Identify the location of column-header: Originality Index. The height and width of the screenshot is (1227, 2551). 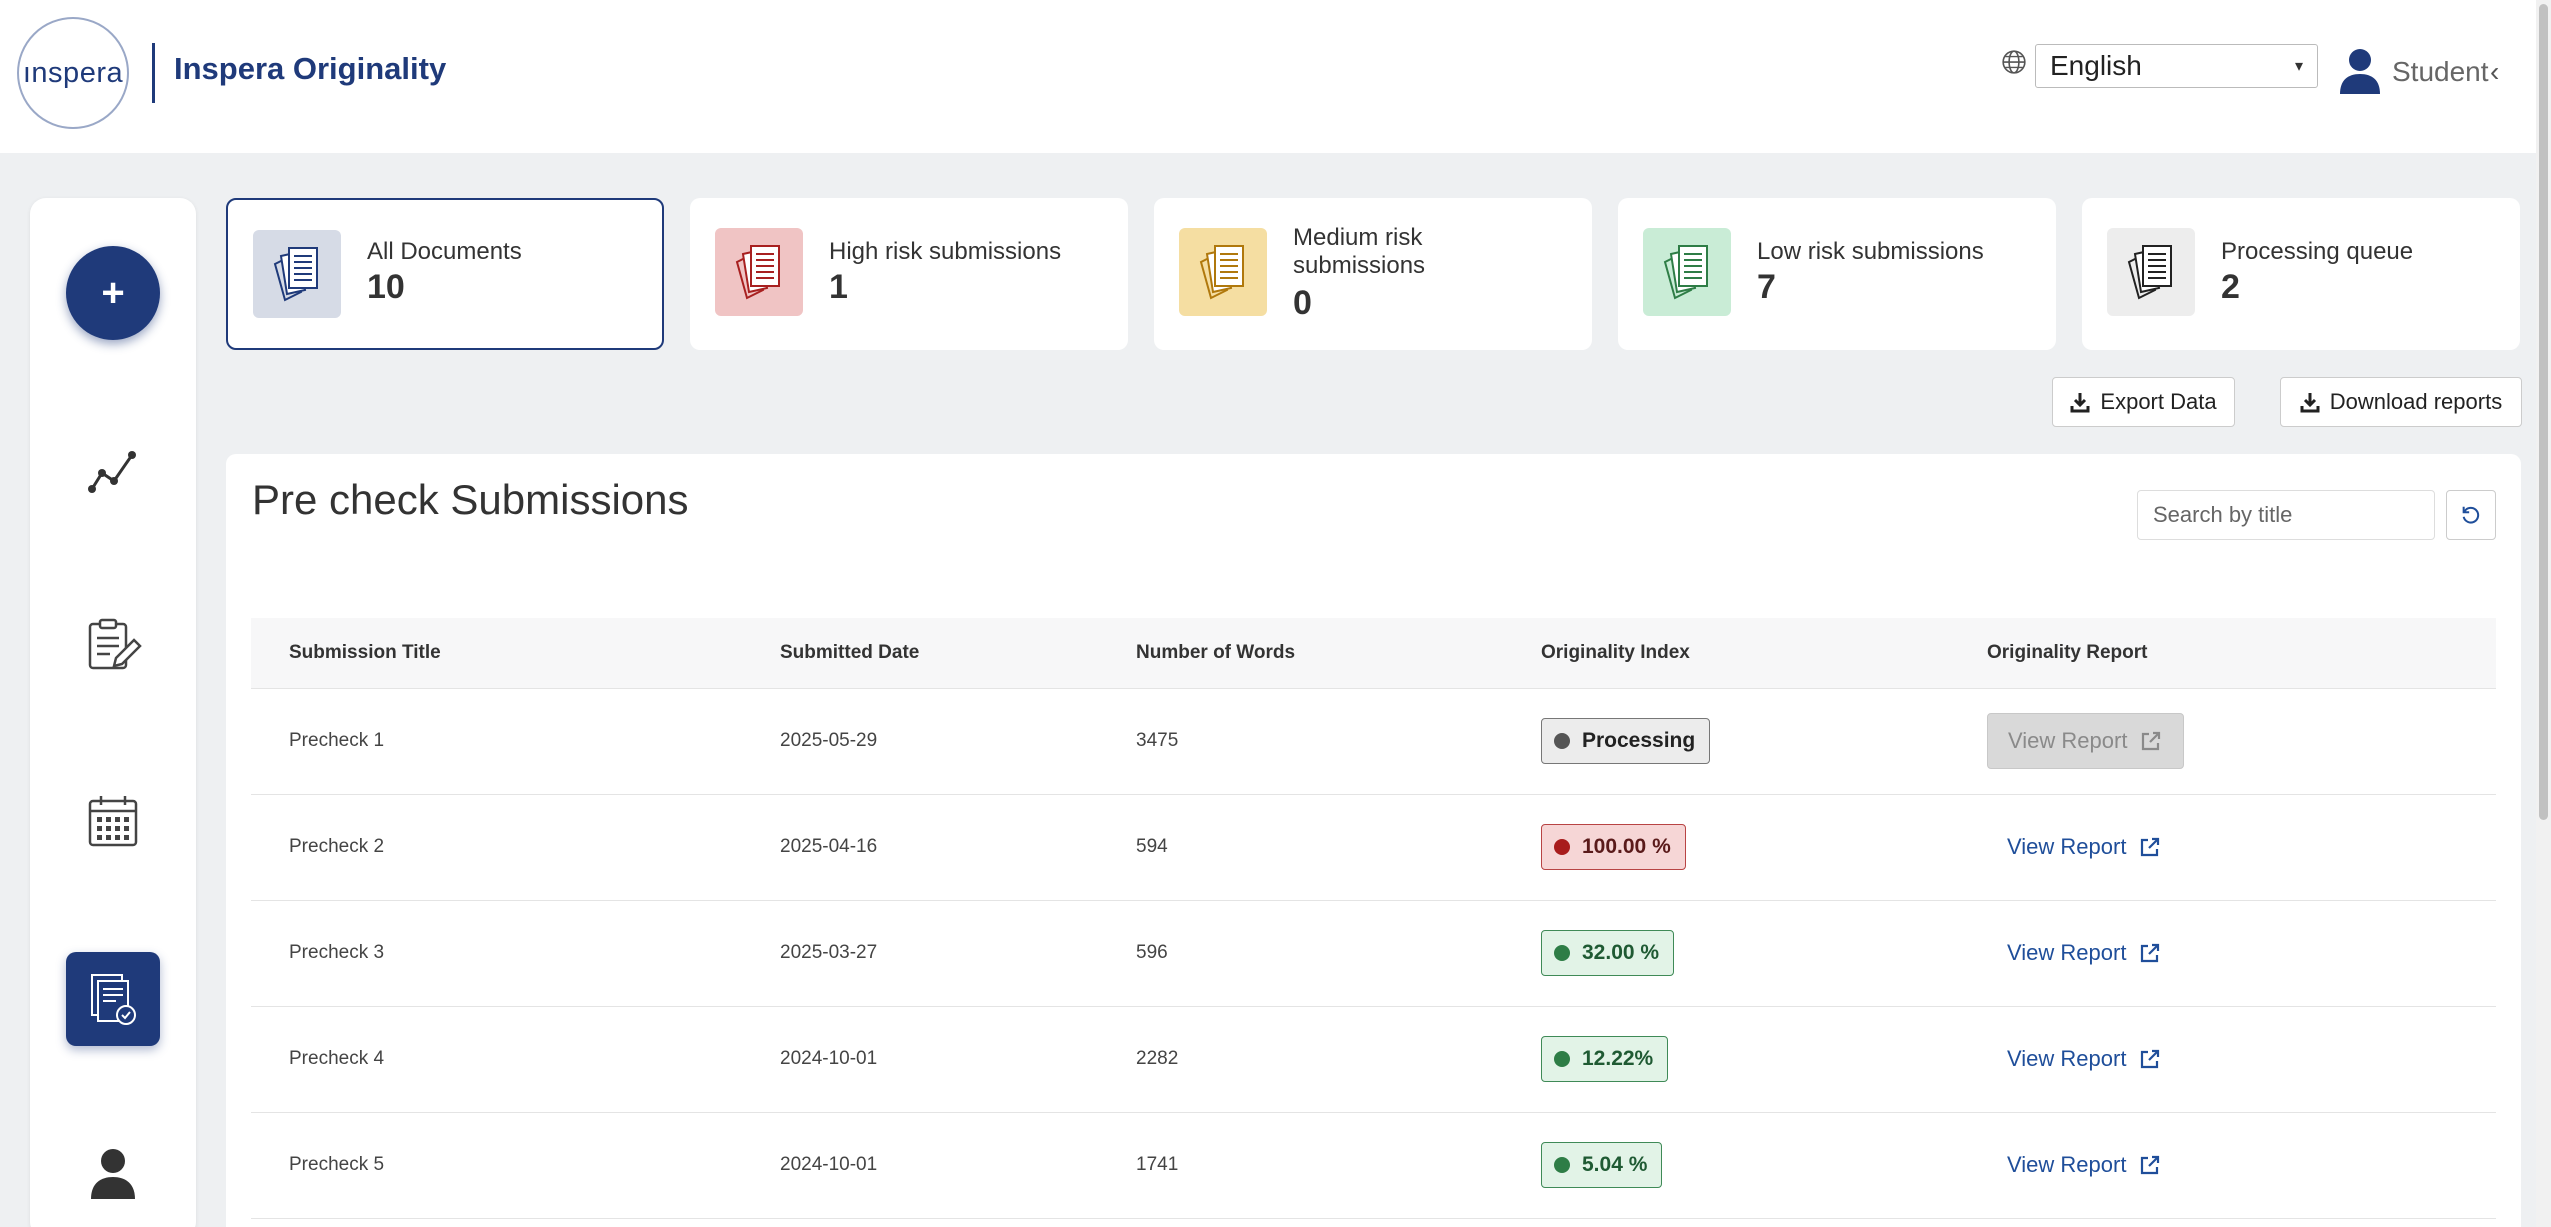
(1726, 653).